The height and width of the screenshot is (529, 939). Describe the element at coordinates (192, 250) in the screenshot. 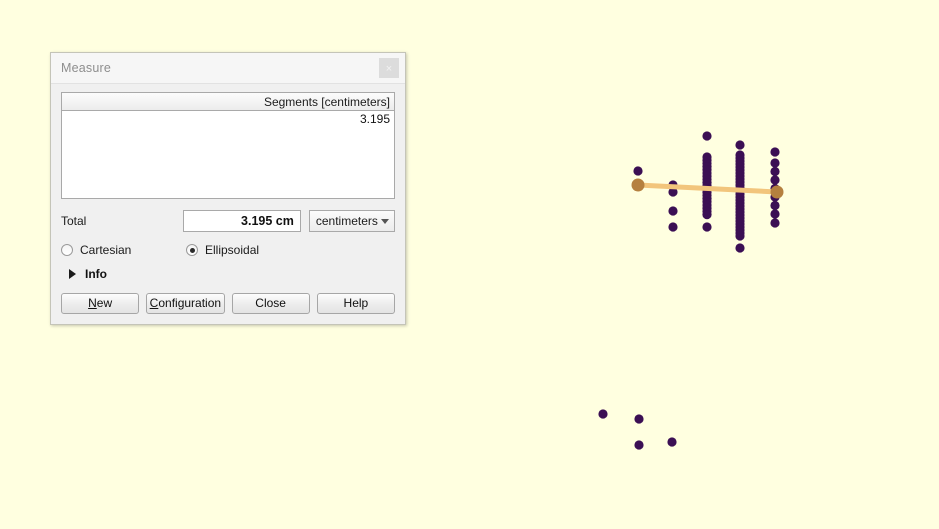

I see `radio-ellipsoidal-indicator` at that location.